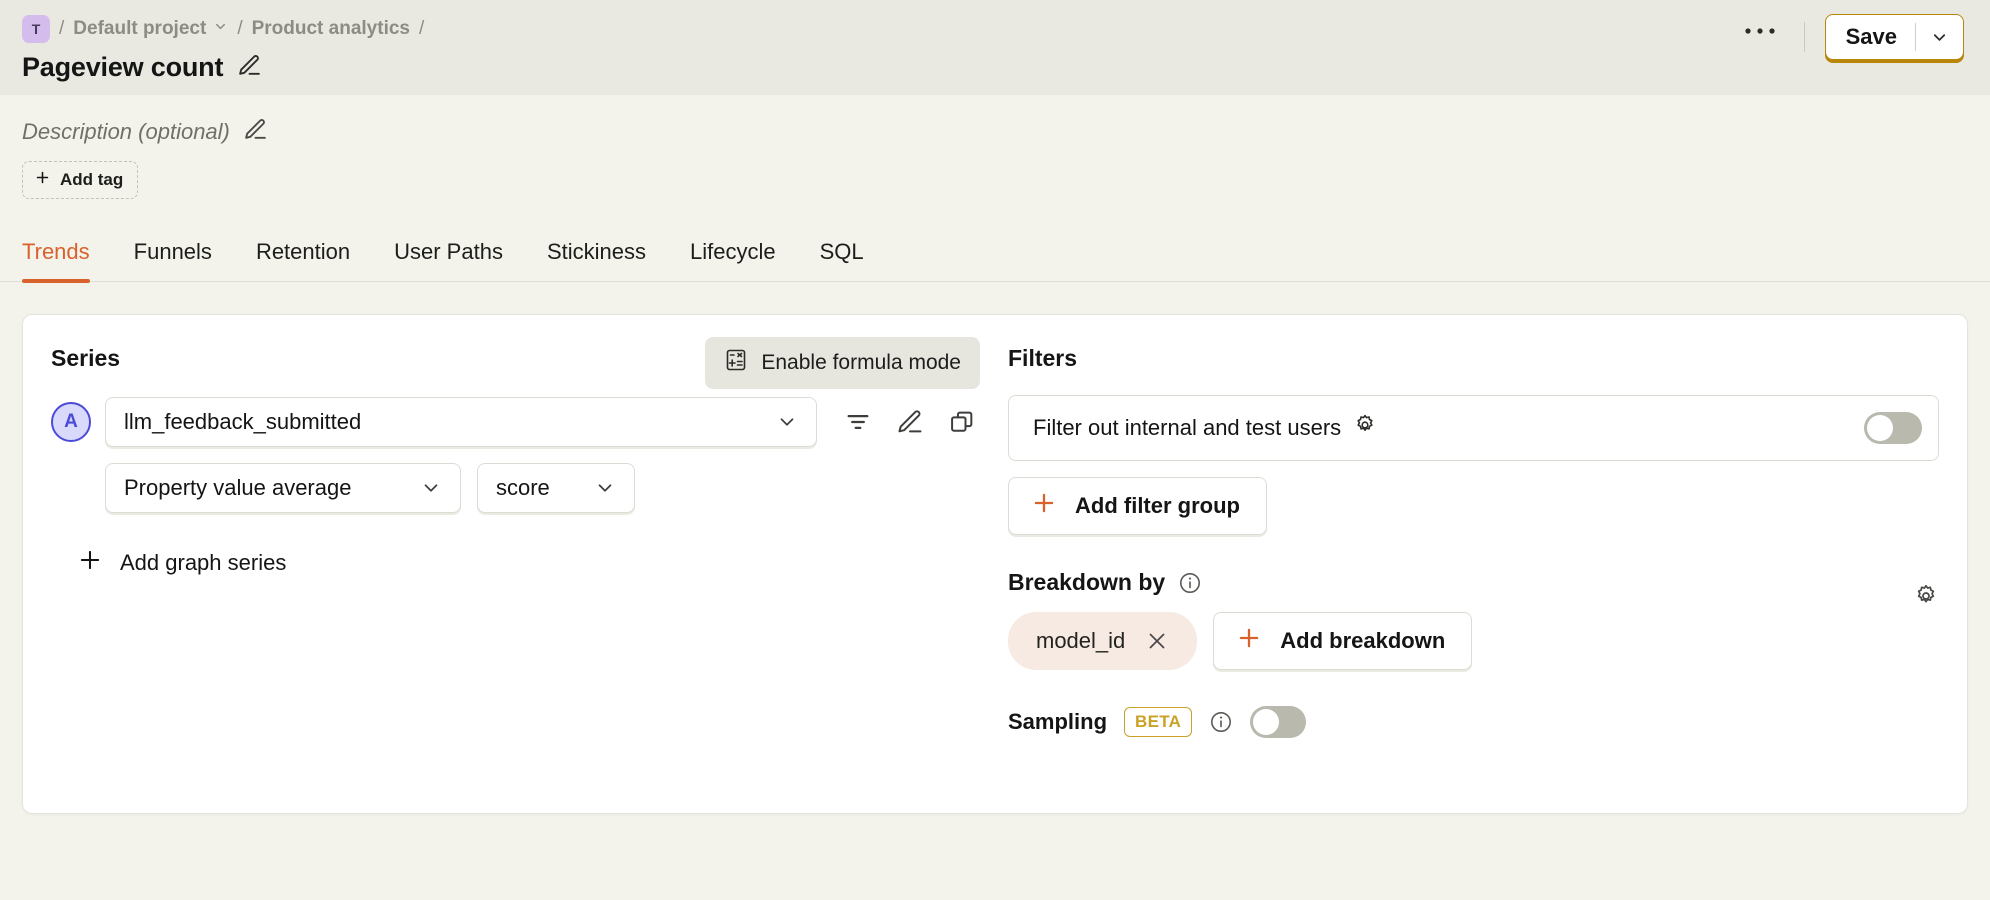  What do you see at coordinates (1158, 722) in the screenshot?
I see `beta-badge: BETA` at bounding box center [1158, 722].